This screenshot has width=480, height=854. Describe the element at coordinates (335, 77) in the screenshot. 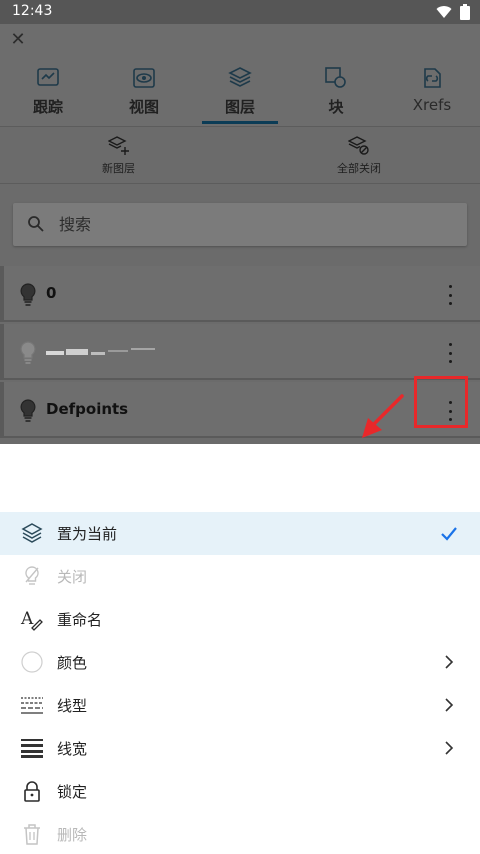

I see `block-icon` at that location.